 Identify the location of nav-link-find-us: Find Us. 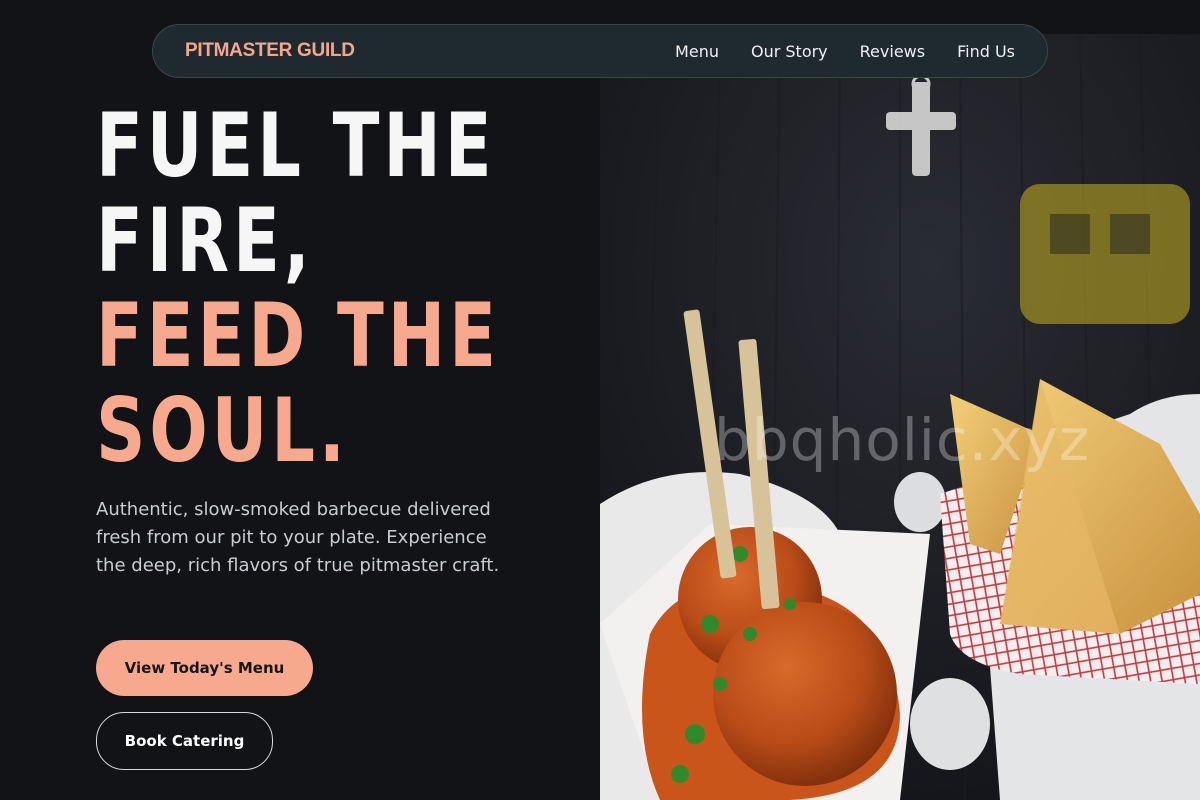
(986, 51).